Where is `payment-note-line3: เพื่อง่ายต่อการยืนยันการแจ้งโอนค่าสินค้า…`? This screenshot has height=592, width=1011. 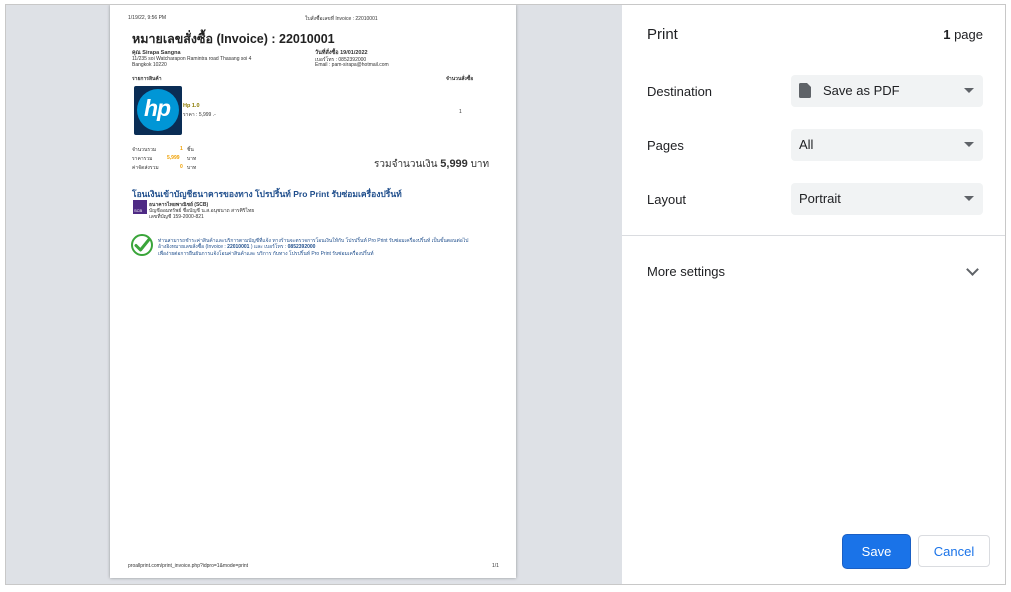 payment-note-line3: เพื่อง่ายต่อการยืนยันการแจ้งโอนค่าสินค้า… is located at coordinates (266, 254).